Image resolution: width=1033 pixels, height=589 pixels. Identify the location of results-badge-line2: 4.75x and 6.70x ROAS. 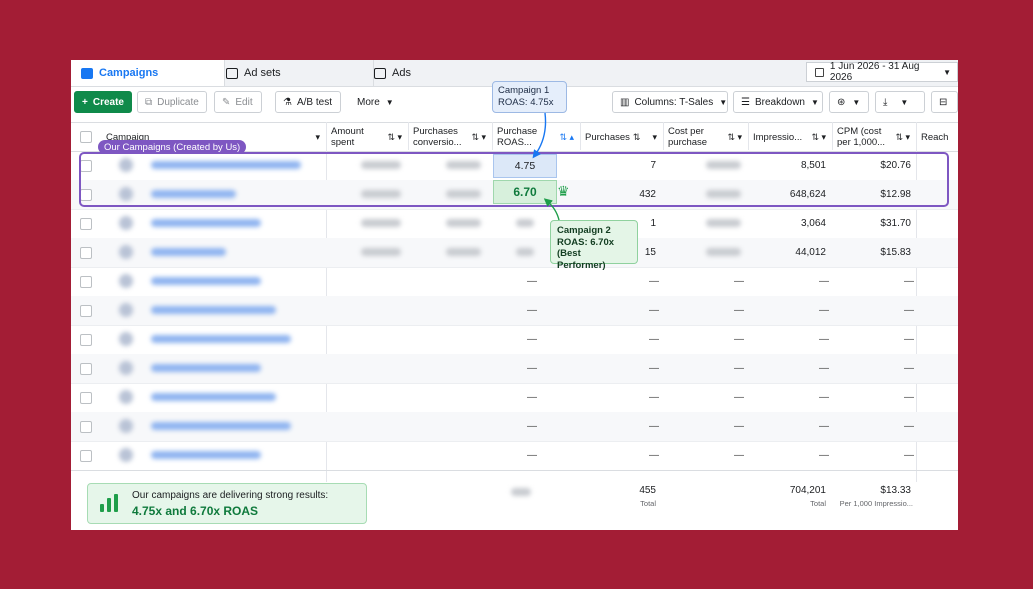
(195, 511).